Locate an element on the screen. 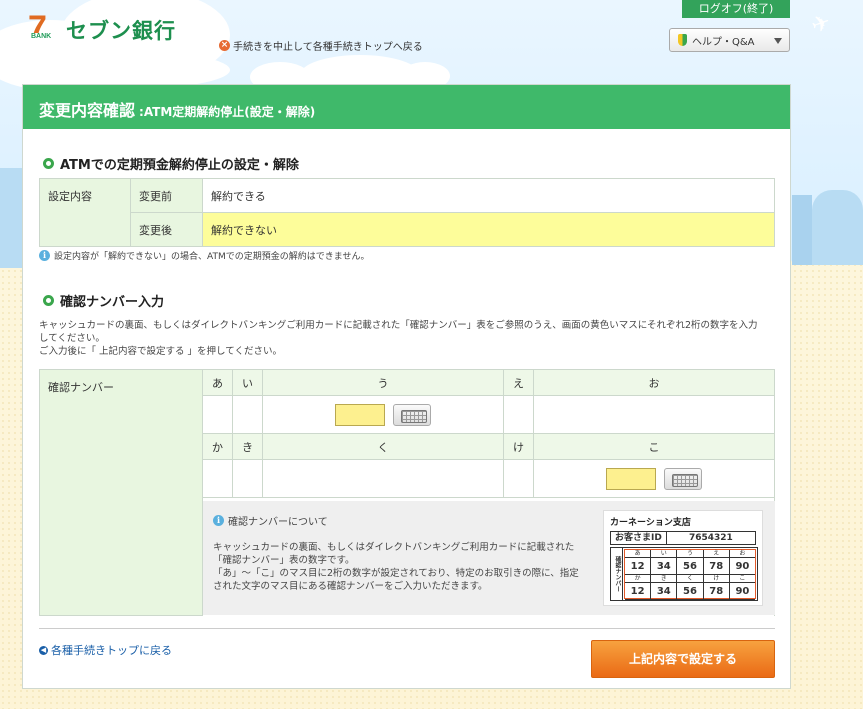  setting-note: i 設定内容が「解約できない」の場合、ATMでの定期預金の解約はできません。 is located at coordinates (204, 255).